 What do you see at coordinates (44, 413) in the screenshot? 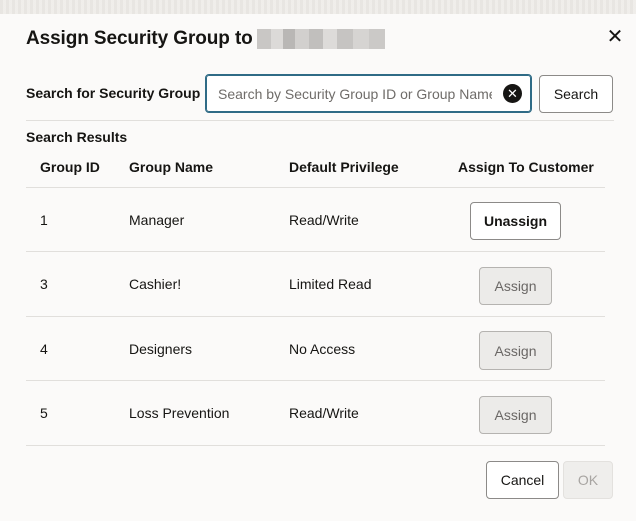
I see `group-id-cell: 5` at bounding box center [44, 413].